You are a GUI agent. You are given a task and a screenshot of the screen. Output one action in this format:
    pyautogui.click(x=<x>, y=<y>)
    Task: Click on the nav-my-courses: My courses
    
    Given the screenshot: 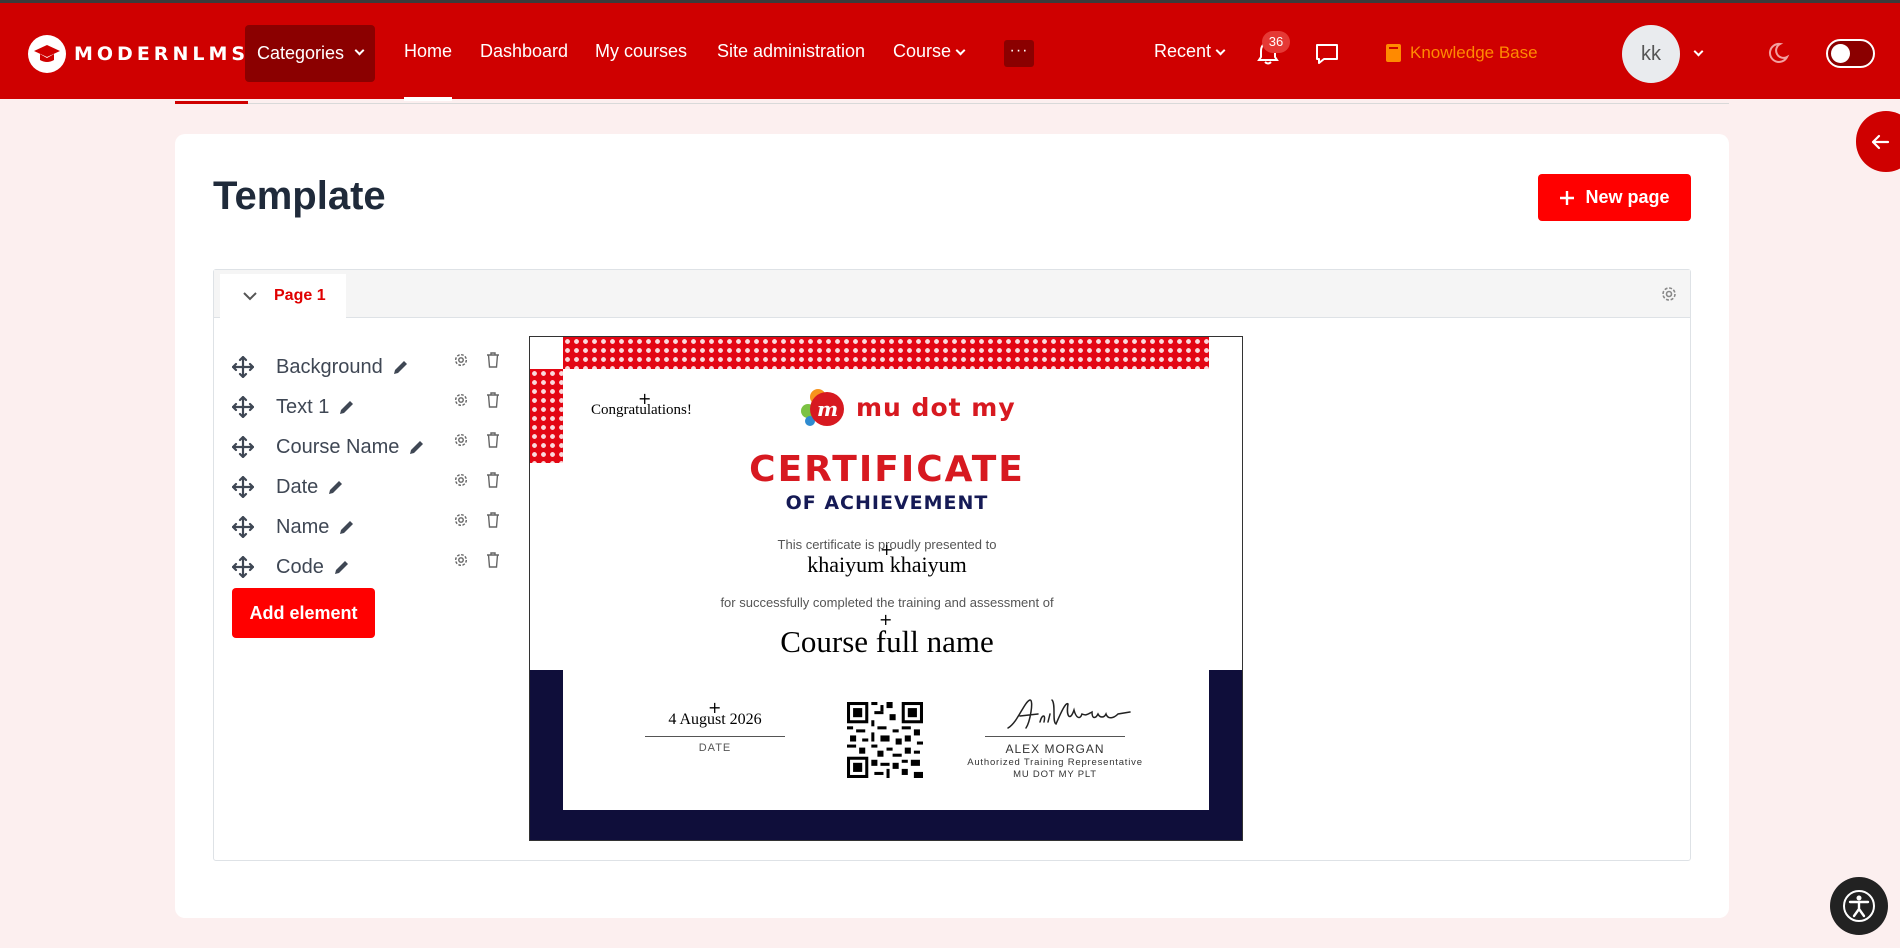 What is the action you would take?
    pyautogui.click(x=641, y=51)
    